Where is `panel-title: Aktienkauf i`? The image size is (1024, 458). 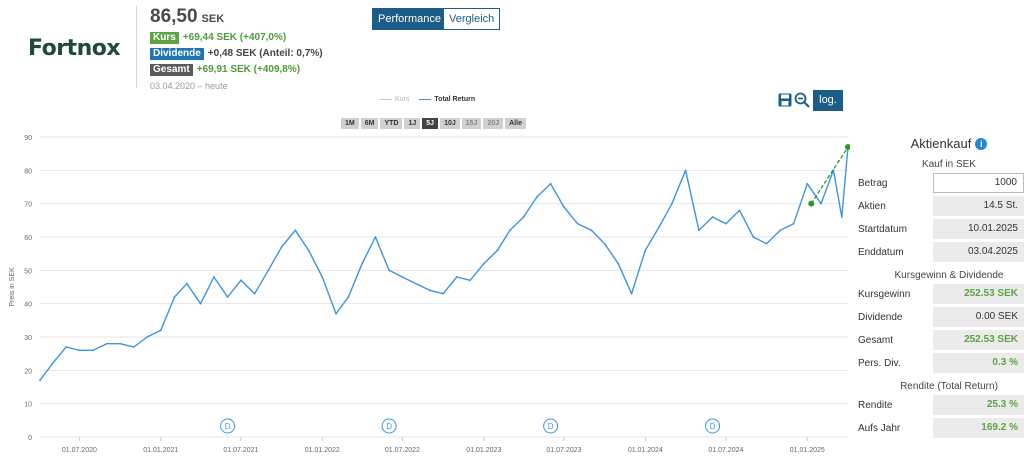
panel-title: Aktienkauf i is located at coordinates (949, 143).